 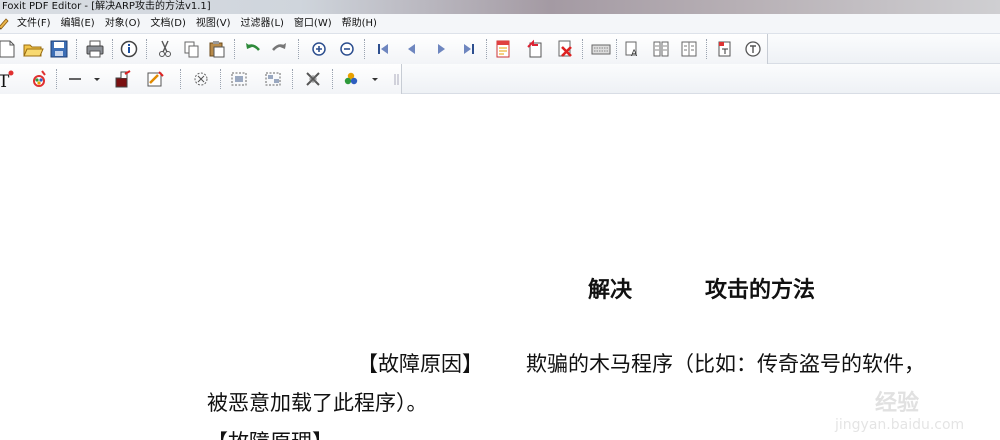 What do you see at coordinates (263, 24) in the screenshot?
I see `menu-filter: 过滤器(L)` at bounding box center [263, 24].